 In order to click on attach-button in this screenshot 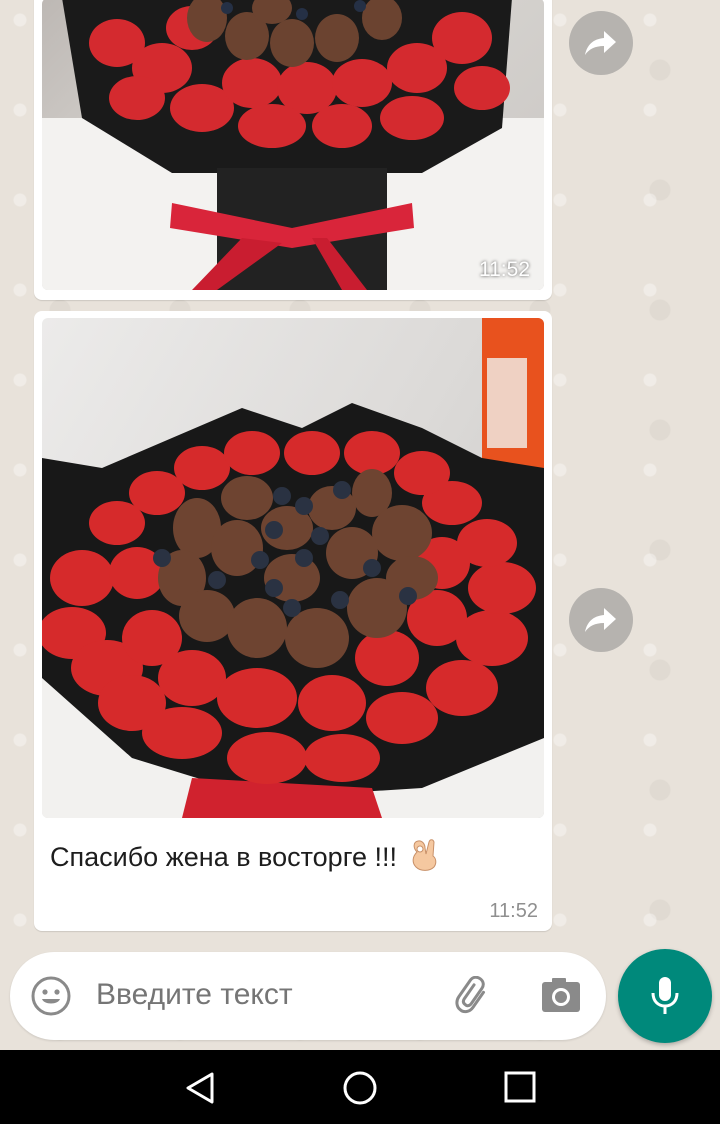, I will do `click(474, 998)`.